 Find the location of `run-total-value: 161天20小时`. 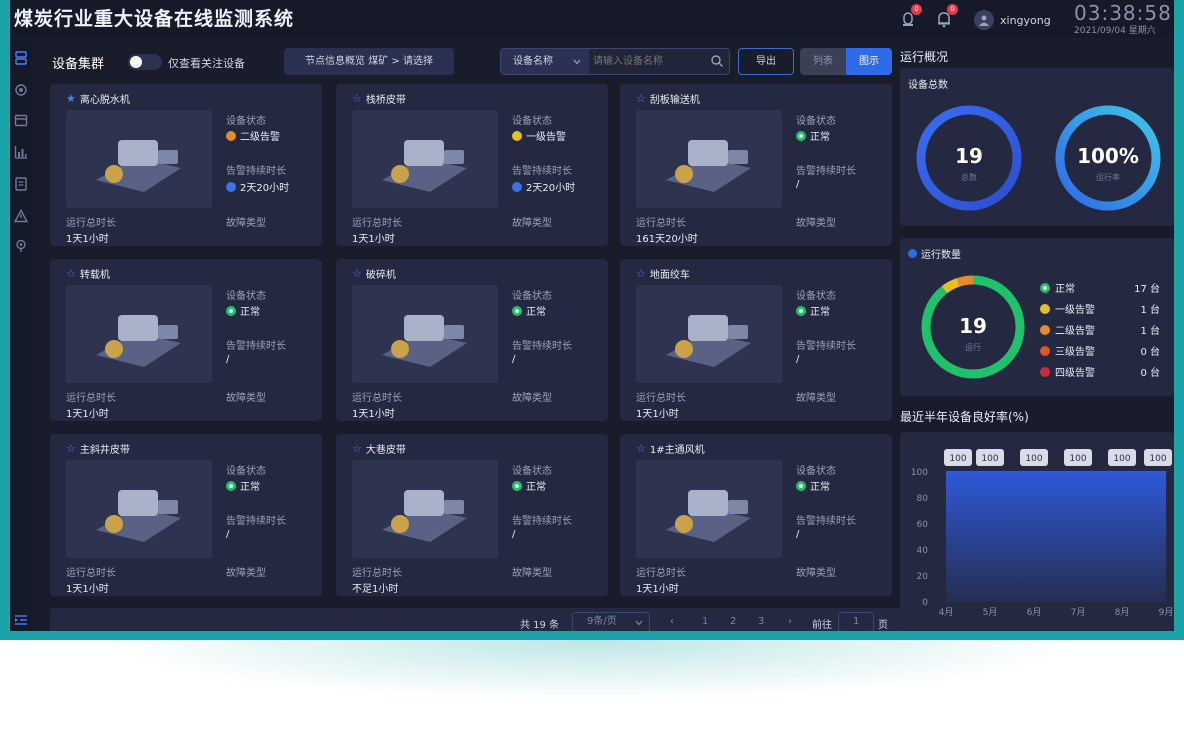

run-total-value: 161天20小时 is located at coordinates (667, 239).